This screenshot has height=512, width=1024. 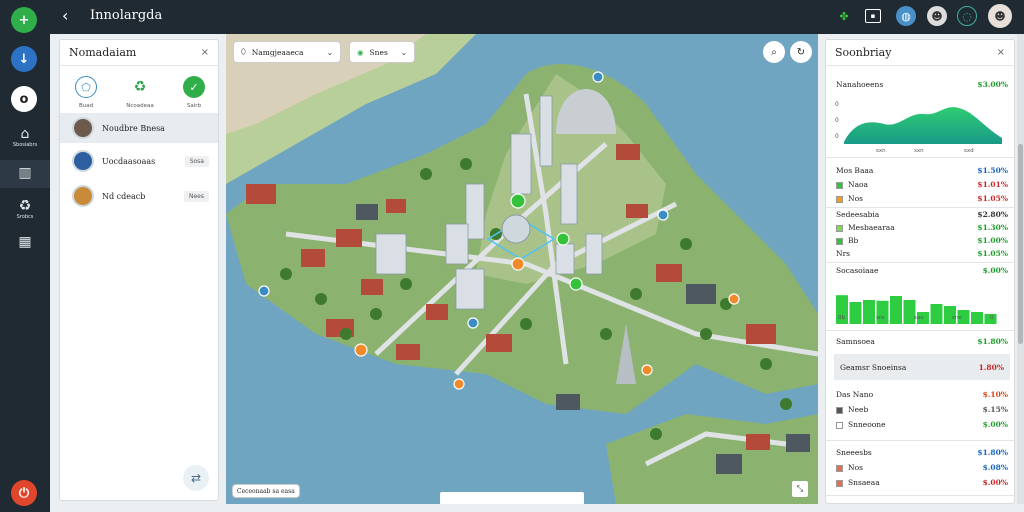 What do you see at coordinates (512, 498) in the screenshot?
I see `map-bottom-bar` at bounding box center [512, 498].